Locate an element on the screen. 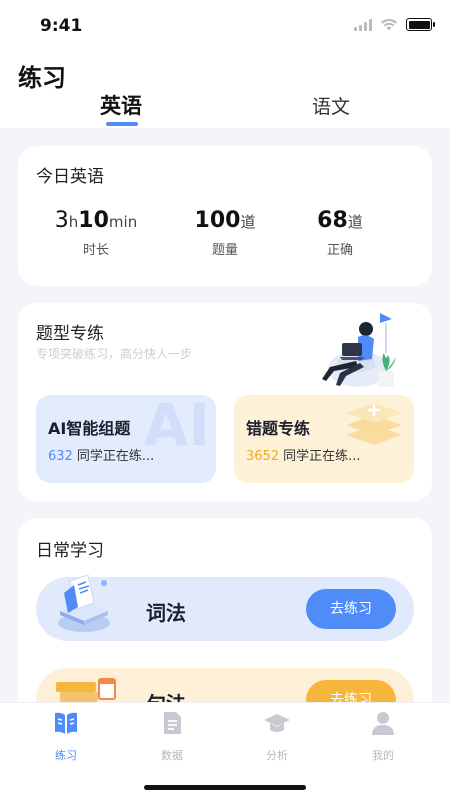 The height and width of the screenshot is (800, 450). tab-english: 英语 is located at coordinates (121, 105).